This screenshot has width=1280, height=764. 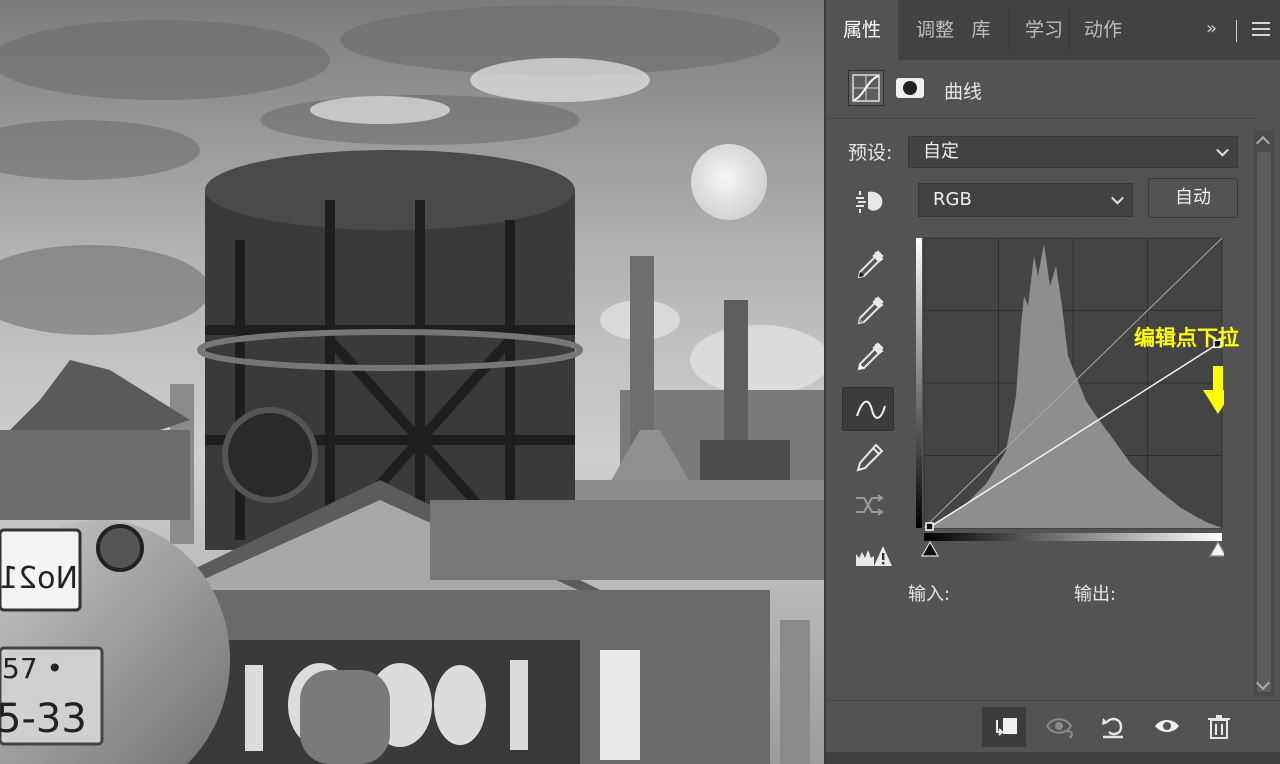 I want to click on black-point-handle, so click(x=929, y=526).